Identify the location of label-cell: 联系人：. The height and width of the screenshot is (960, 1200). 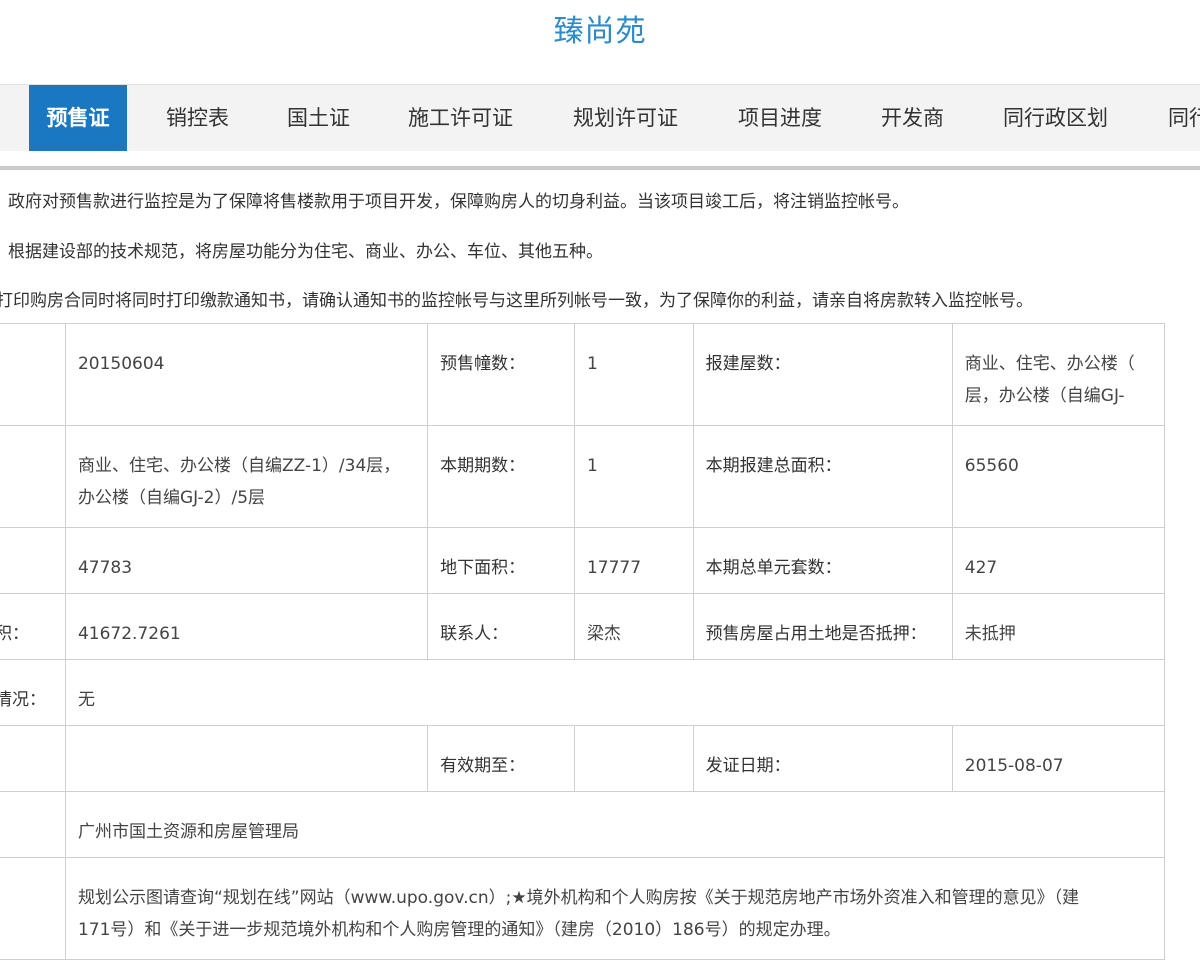
(501, 626).